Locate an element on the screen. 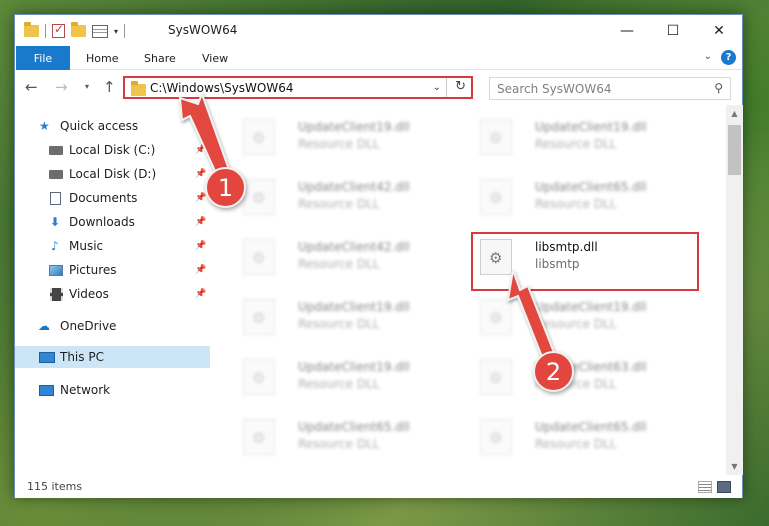 Image resolution: width=769 pixels, height=526 pixels. search-box: ⚲ is located at coordinates (610, 88).